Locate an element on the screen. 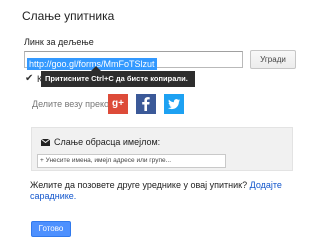  share-link-field: http://goo.gl/forms/MmFoTSlzut is located at coordinates (133, 60).